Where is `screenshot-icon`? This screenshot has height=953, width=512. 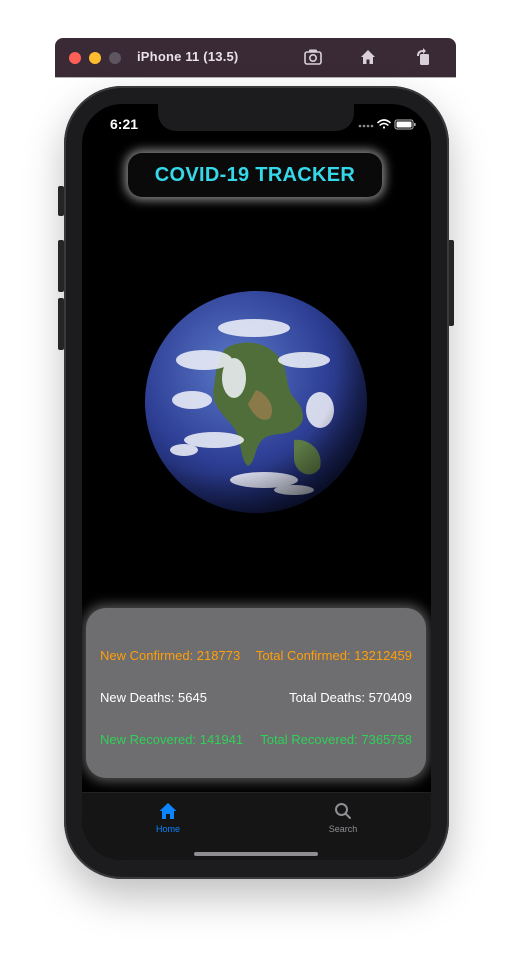 screenshot-icon is located at coordinates (313, 57).